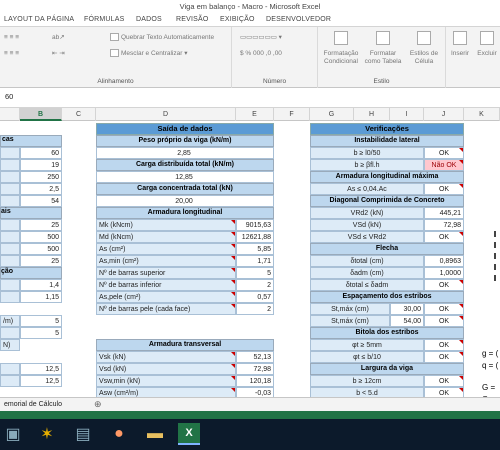 The image size is (500, 450). What do you see at coordinates (407, 321) in the screenshot?
I see `esp-row-value: 54,00` at bounding box center [407, 321].